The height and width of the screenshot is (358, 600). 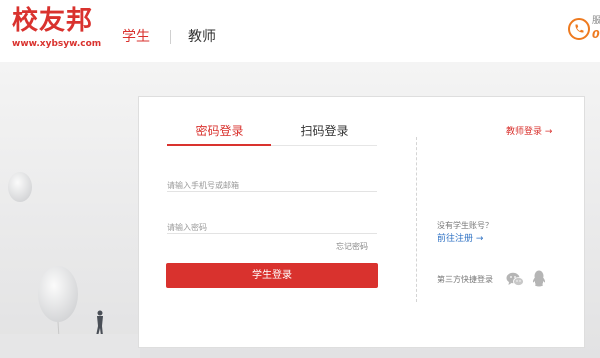 I want to click on register-link: 前往注册 →, so click(x=460, y=239).